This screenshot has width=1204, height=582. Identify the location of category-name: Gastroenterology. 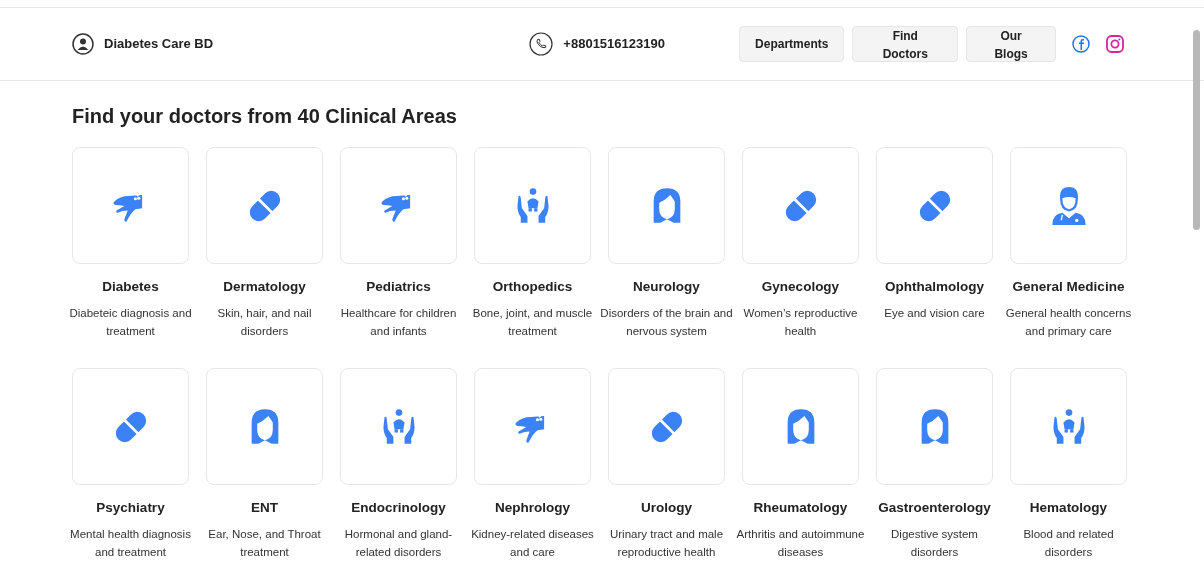
(934, 508).